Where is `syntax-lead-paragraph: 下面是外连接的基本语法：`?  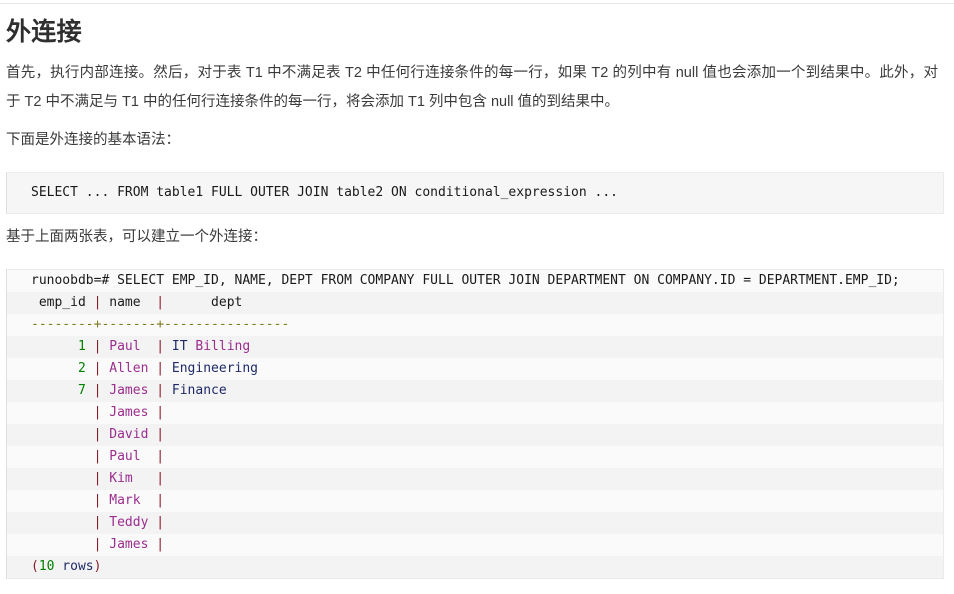 syntax-lead-paragraph: 下面是外连接的基本语法： is located at coordinates (93, 140).